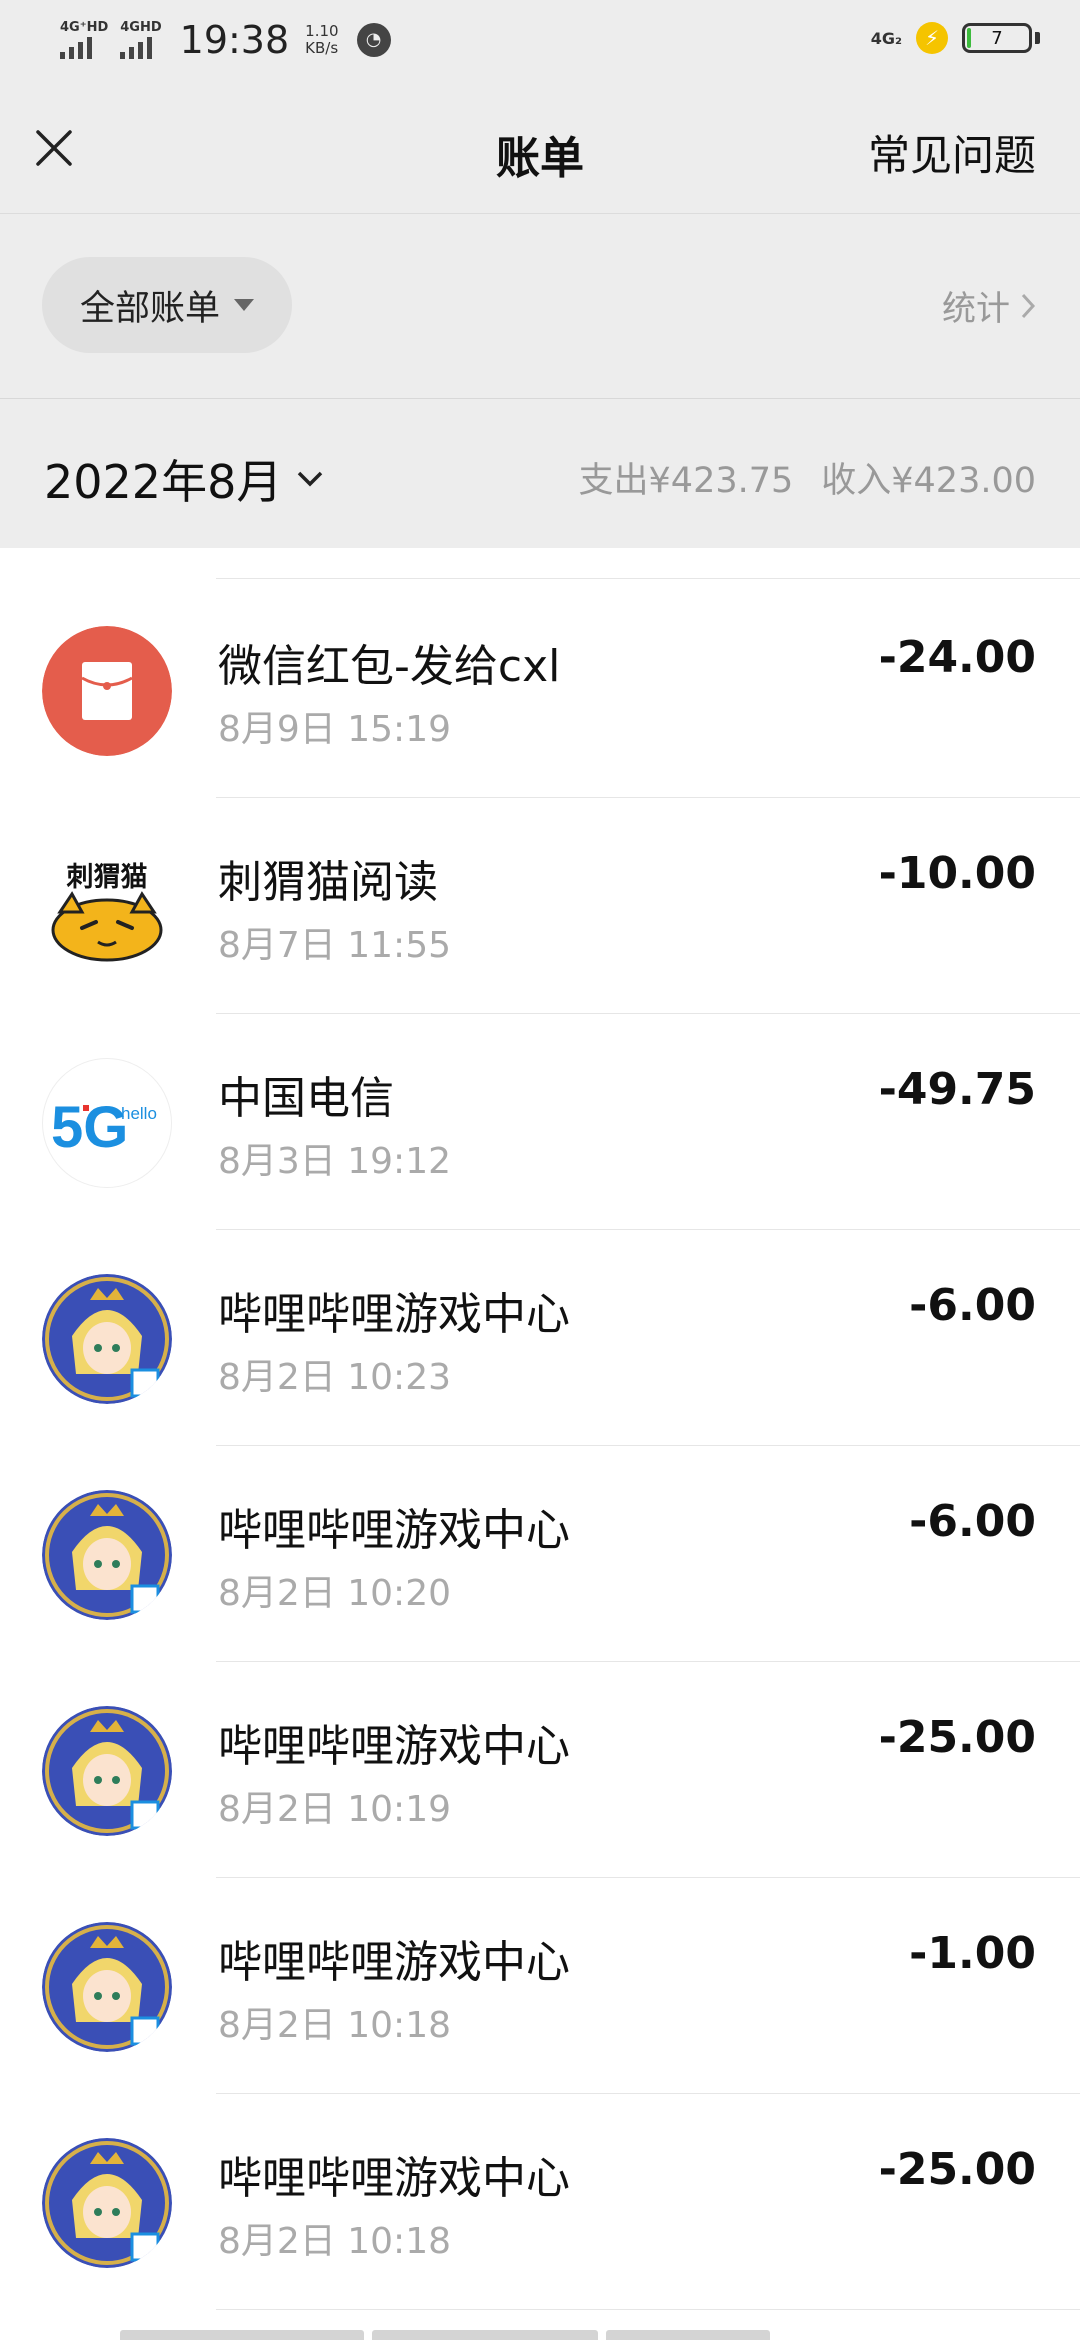  I want to click on bill-filter-dropdown: 全部账单, so click(167, 305).